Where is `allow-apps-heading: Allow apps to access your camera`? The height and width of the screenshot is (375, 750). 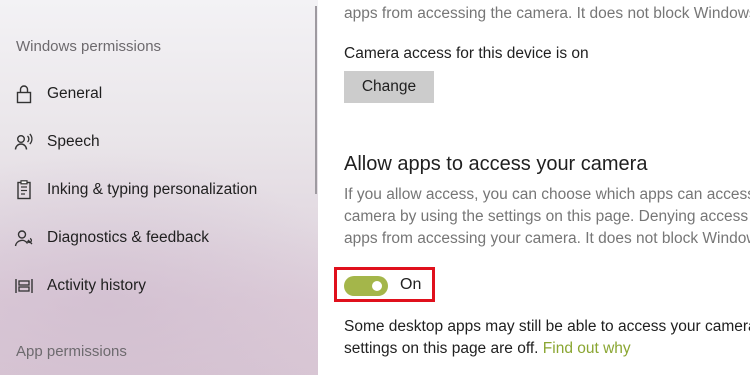 allow-apps-heading: Allow apps to access your camera is located at coordinates (496, 164).